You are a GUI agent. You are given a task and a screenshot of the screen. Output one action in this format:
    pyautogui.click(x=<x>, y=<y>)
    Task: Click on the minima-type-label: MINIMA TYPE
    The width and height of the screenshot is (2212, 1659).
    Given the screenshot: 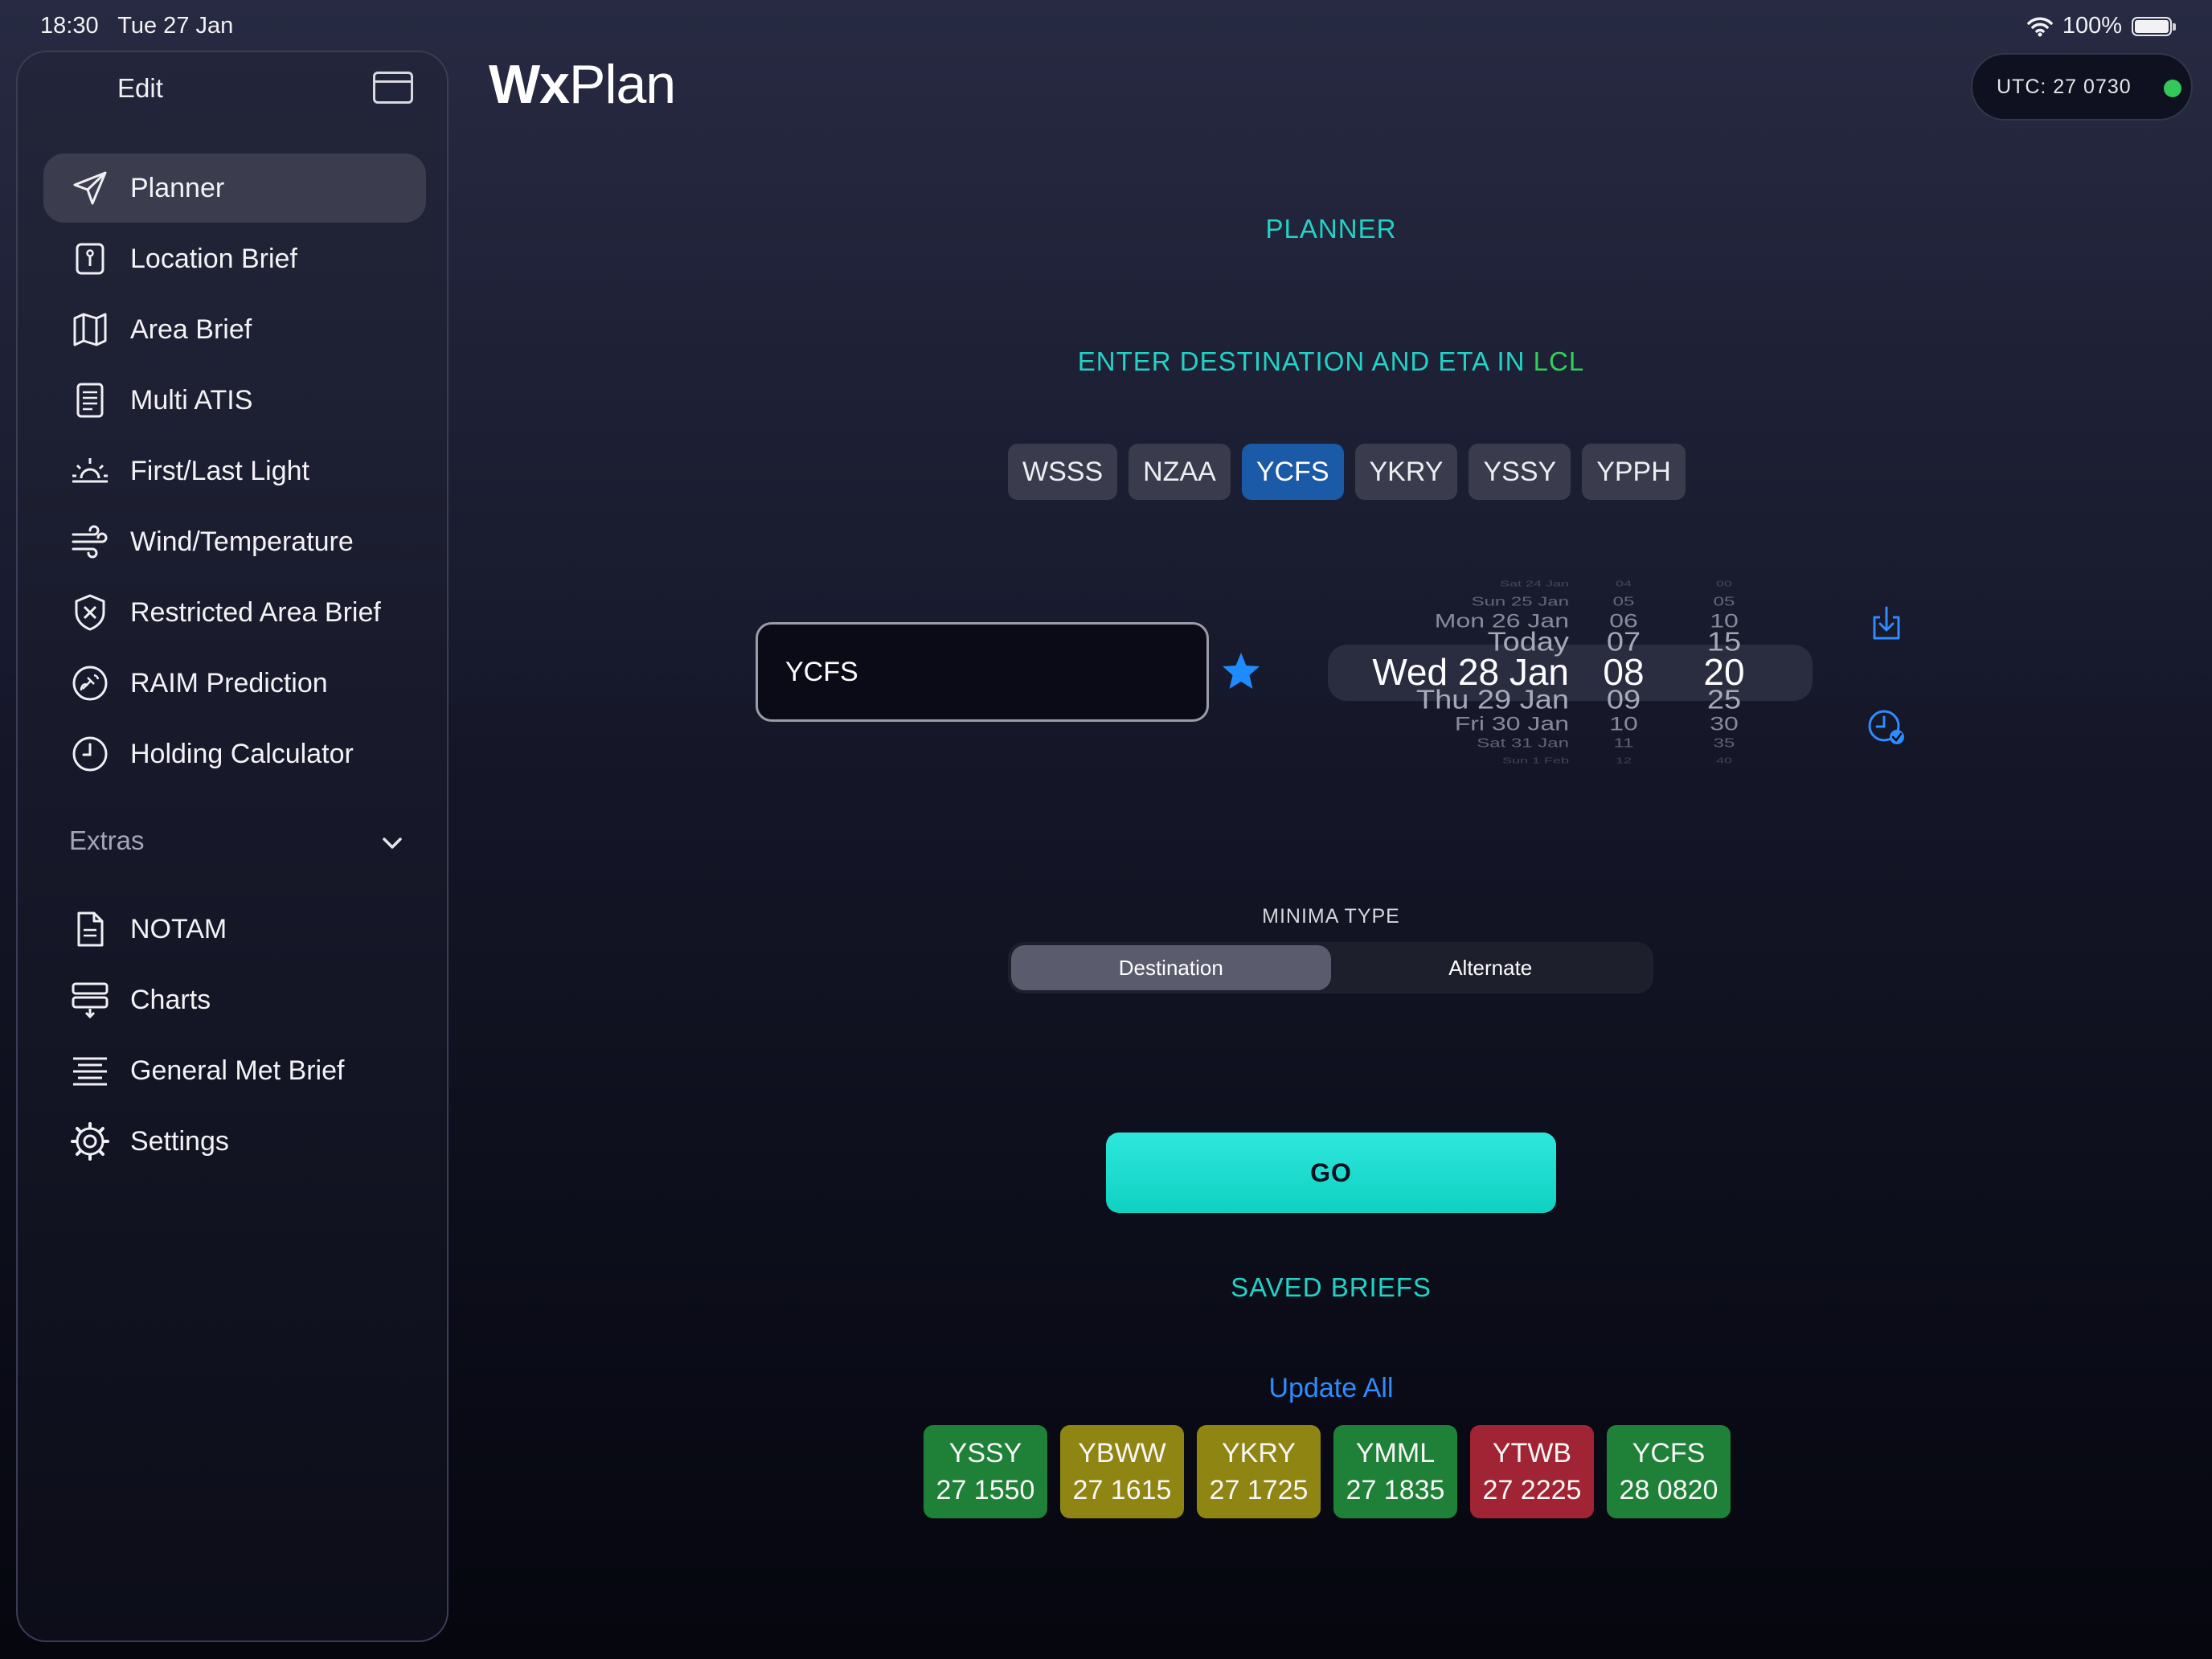 What is the action you would take?
    pyautogui.click(x=1331, y=916)
    